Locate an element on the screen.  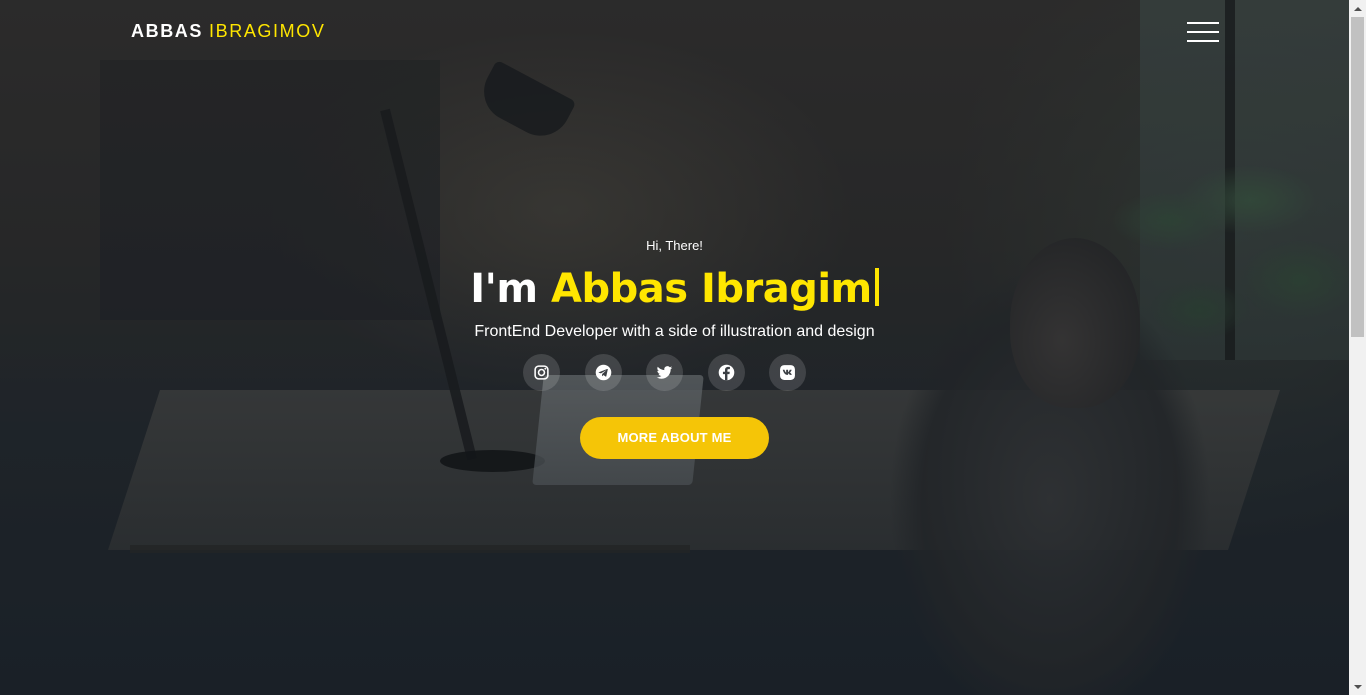
twitter-link is located at coordinates (664, 372).